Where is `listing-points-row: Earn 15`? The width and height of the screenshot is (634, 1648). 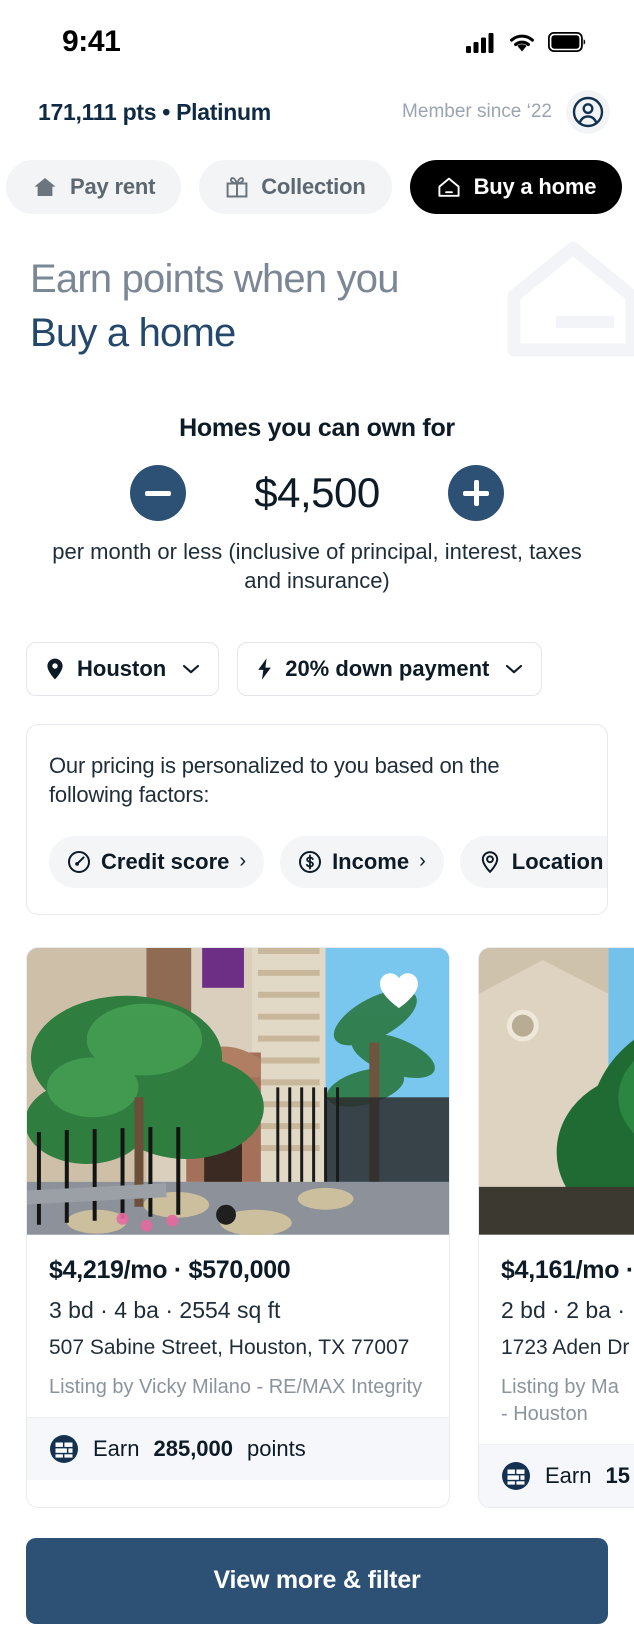 listing-points-row: Earn 15 is located at coordinates (556, 1475).